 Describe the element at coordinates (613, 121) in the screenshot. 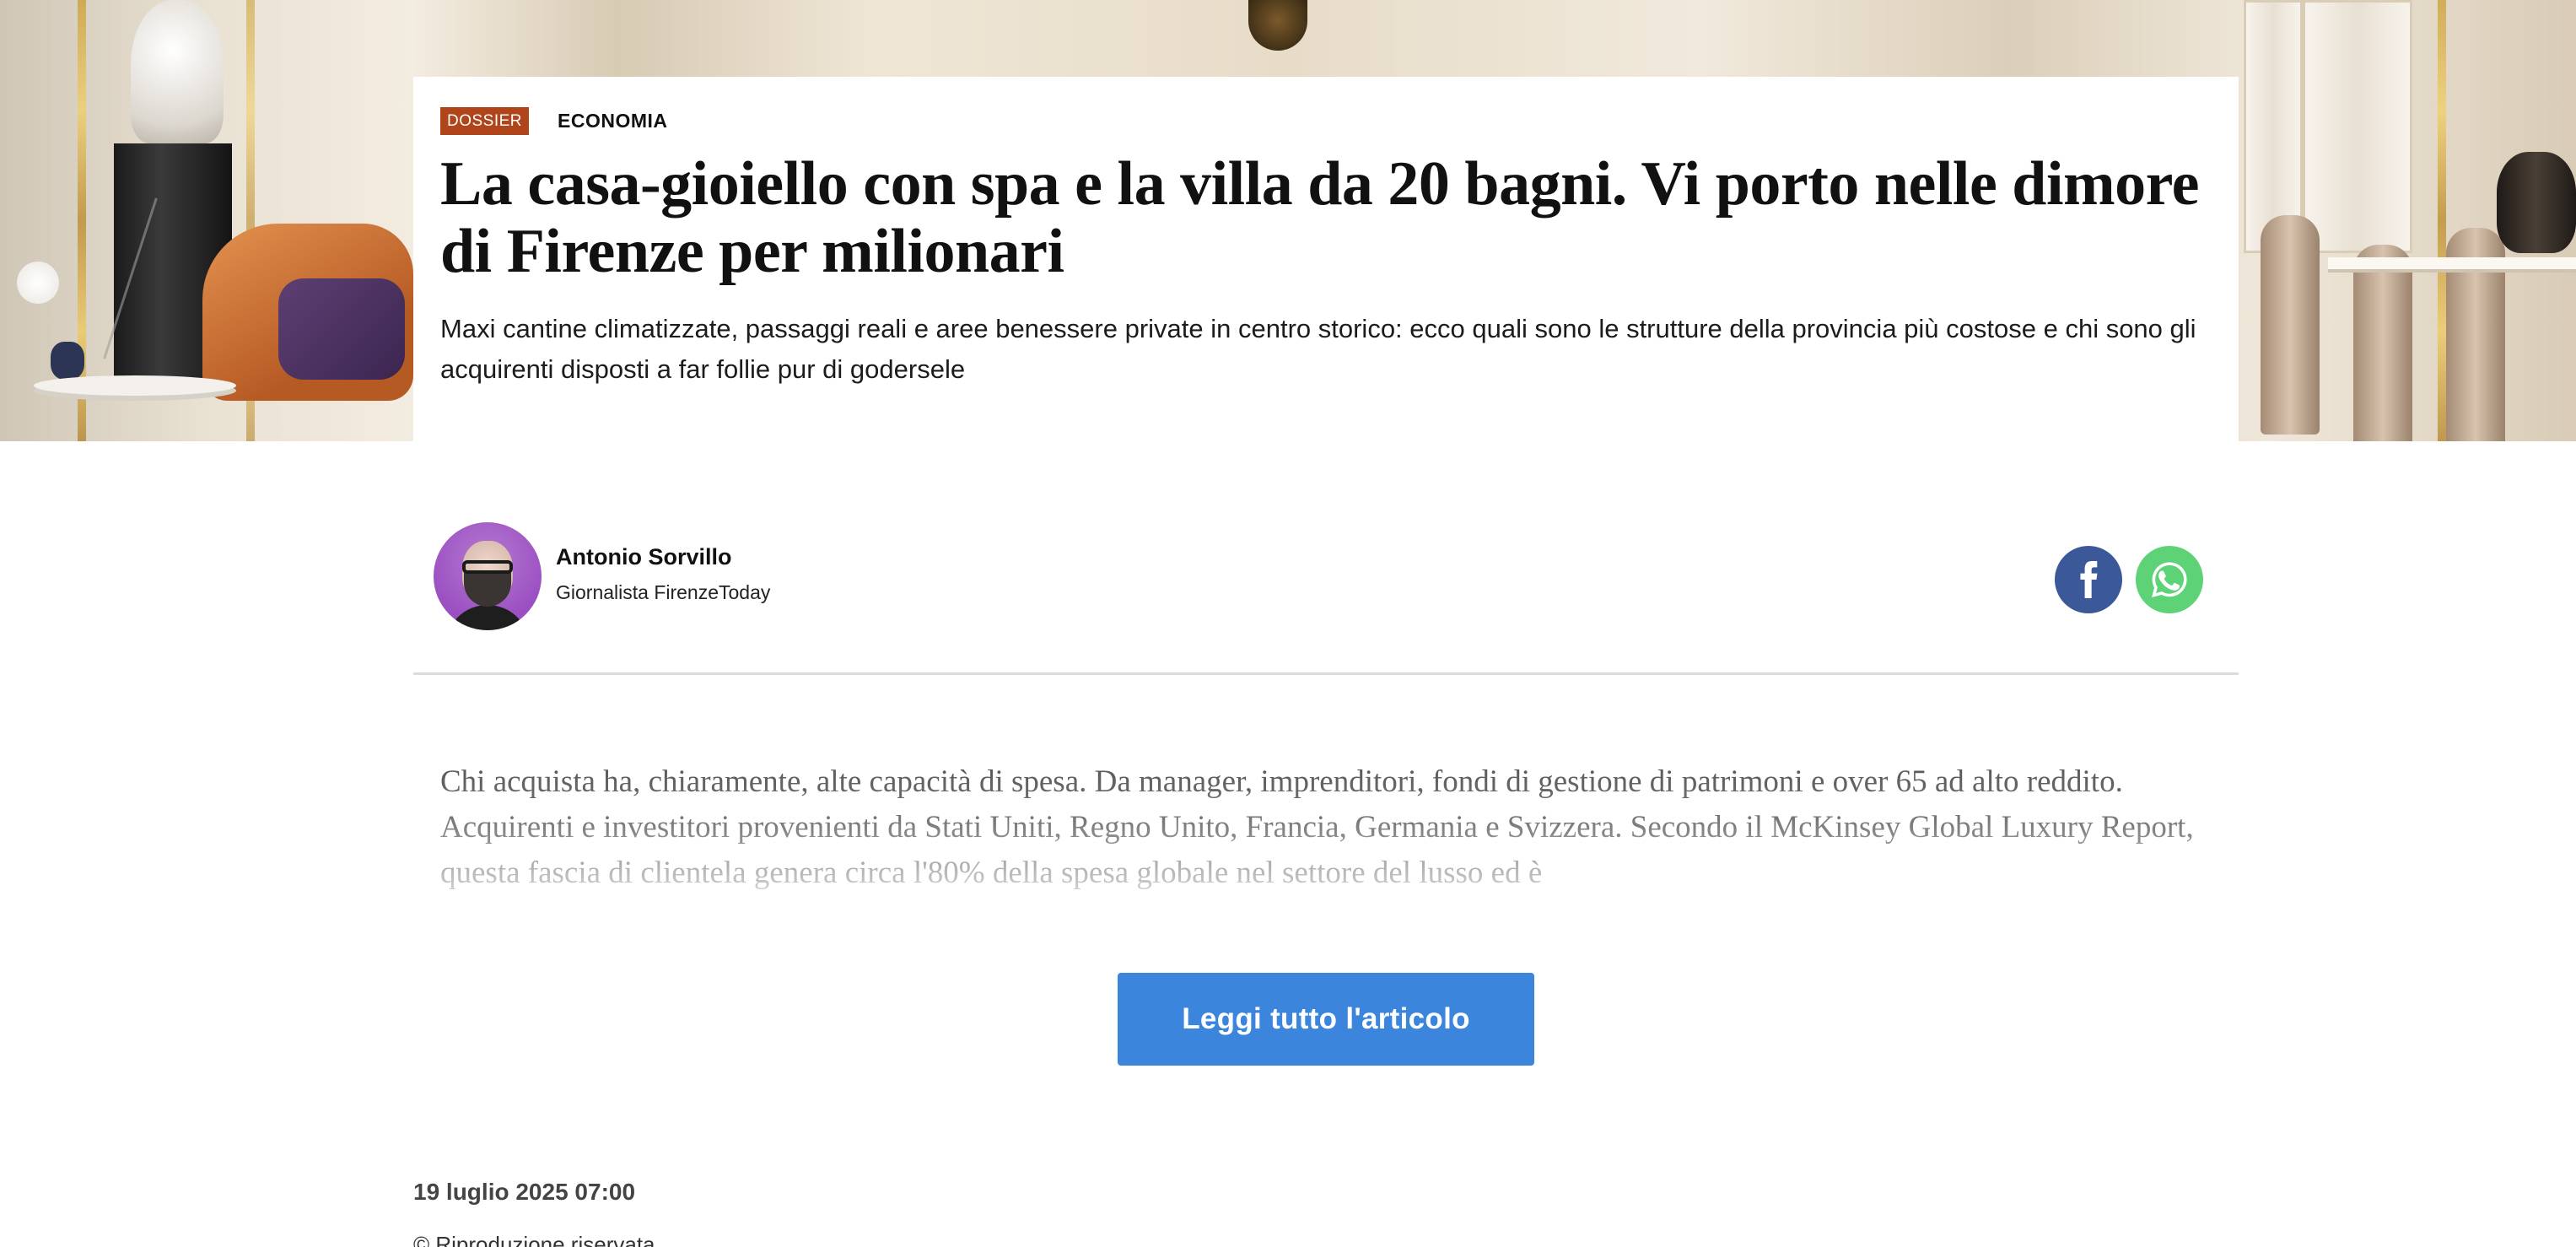

I see `category-link: ECONOMIA` at that location.